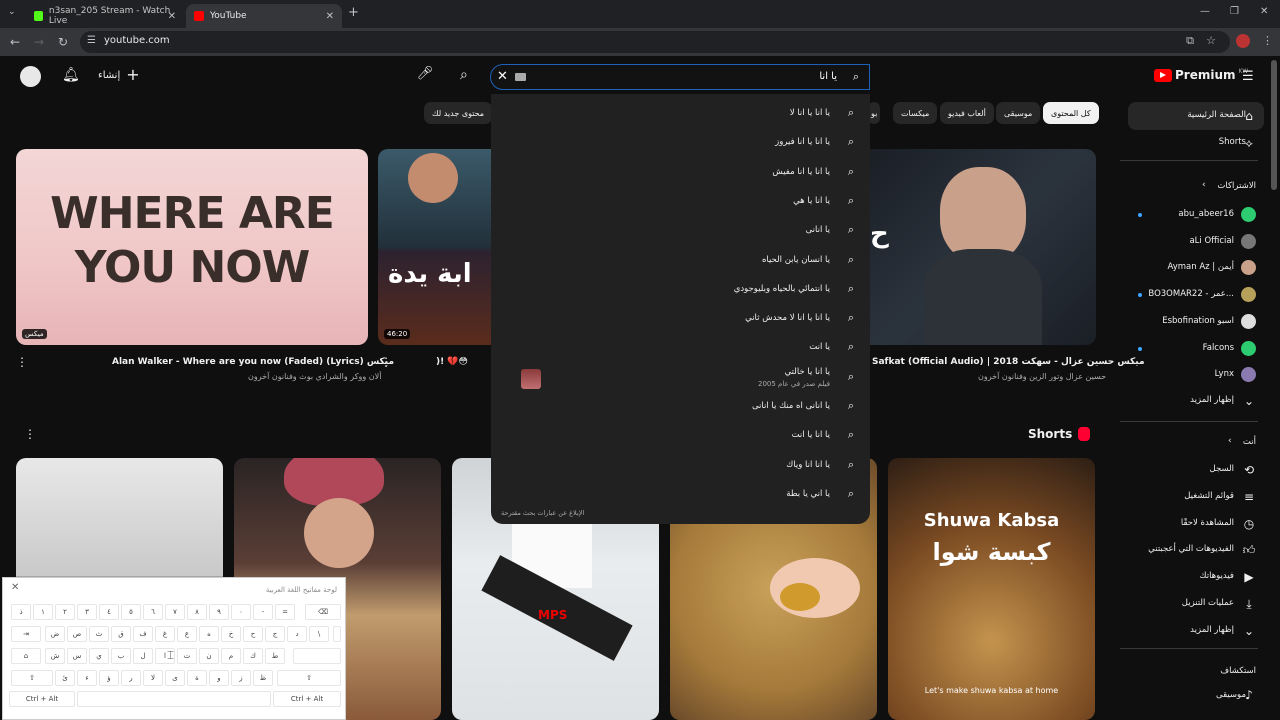 This screenshot has width=1280, height=720. What do you see at coordinates (1212, 400) in the screenshot?
I see `sidebar-show-more: إظهار المزيد` at bounding box center [1212, 400].